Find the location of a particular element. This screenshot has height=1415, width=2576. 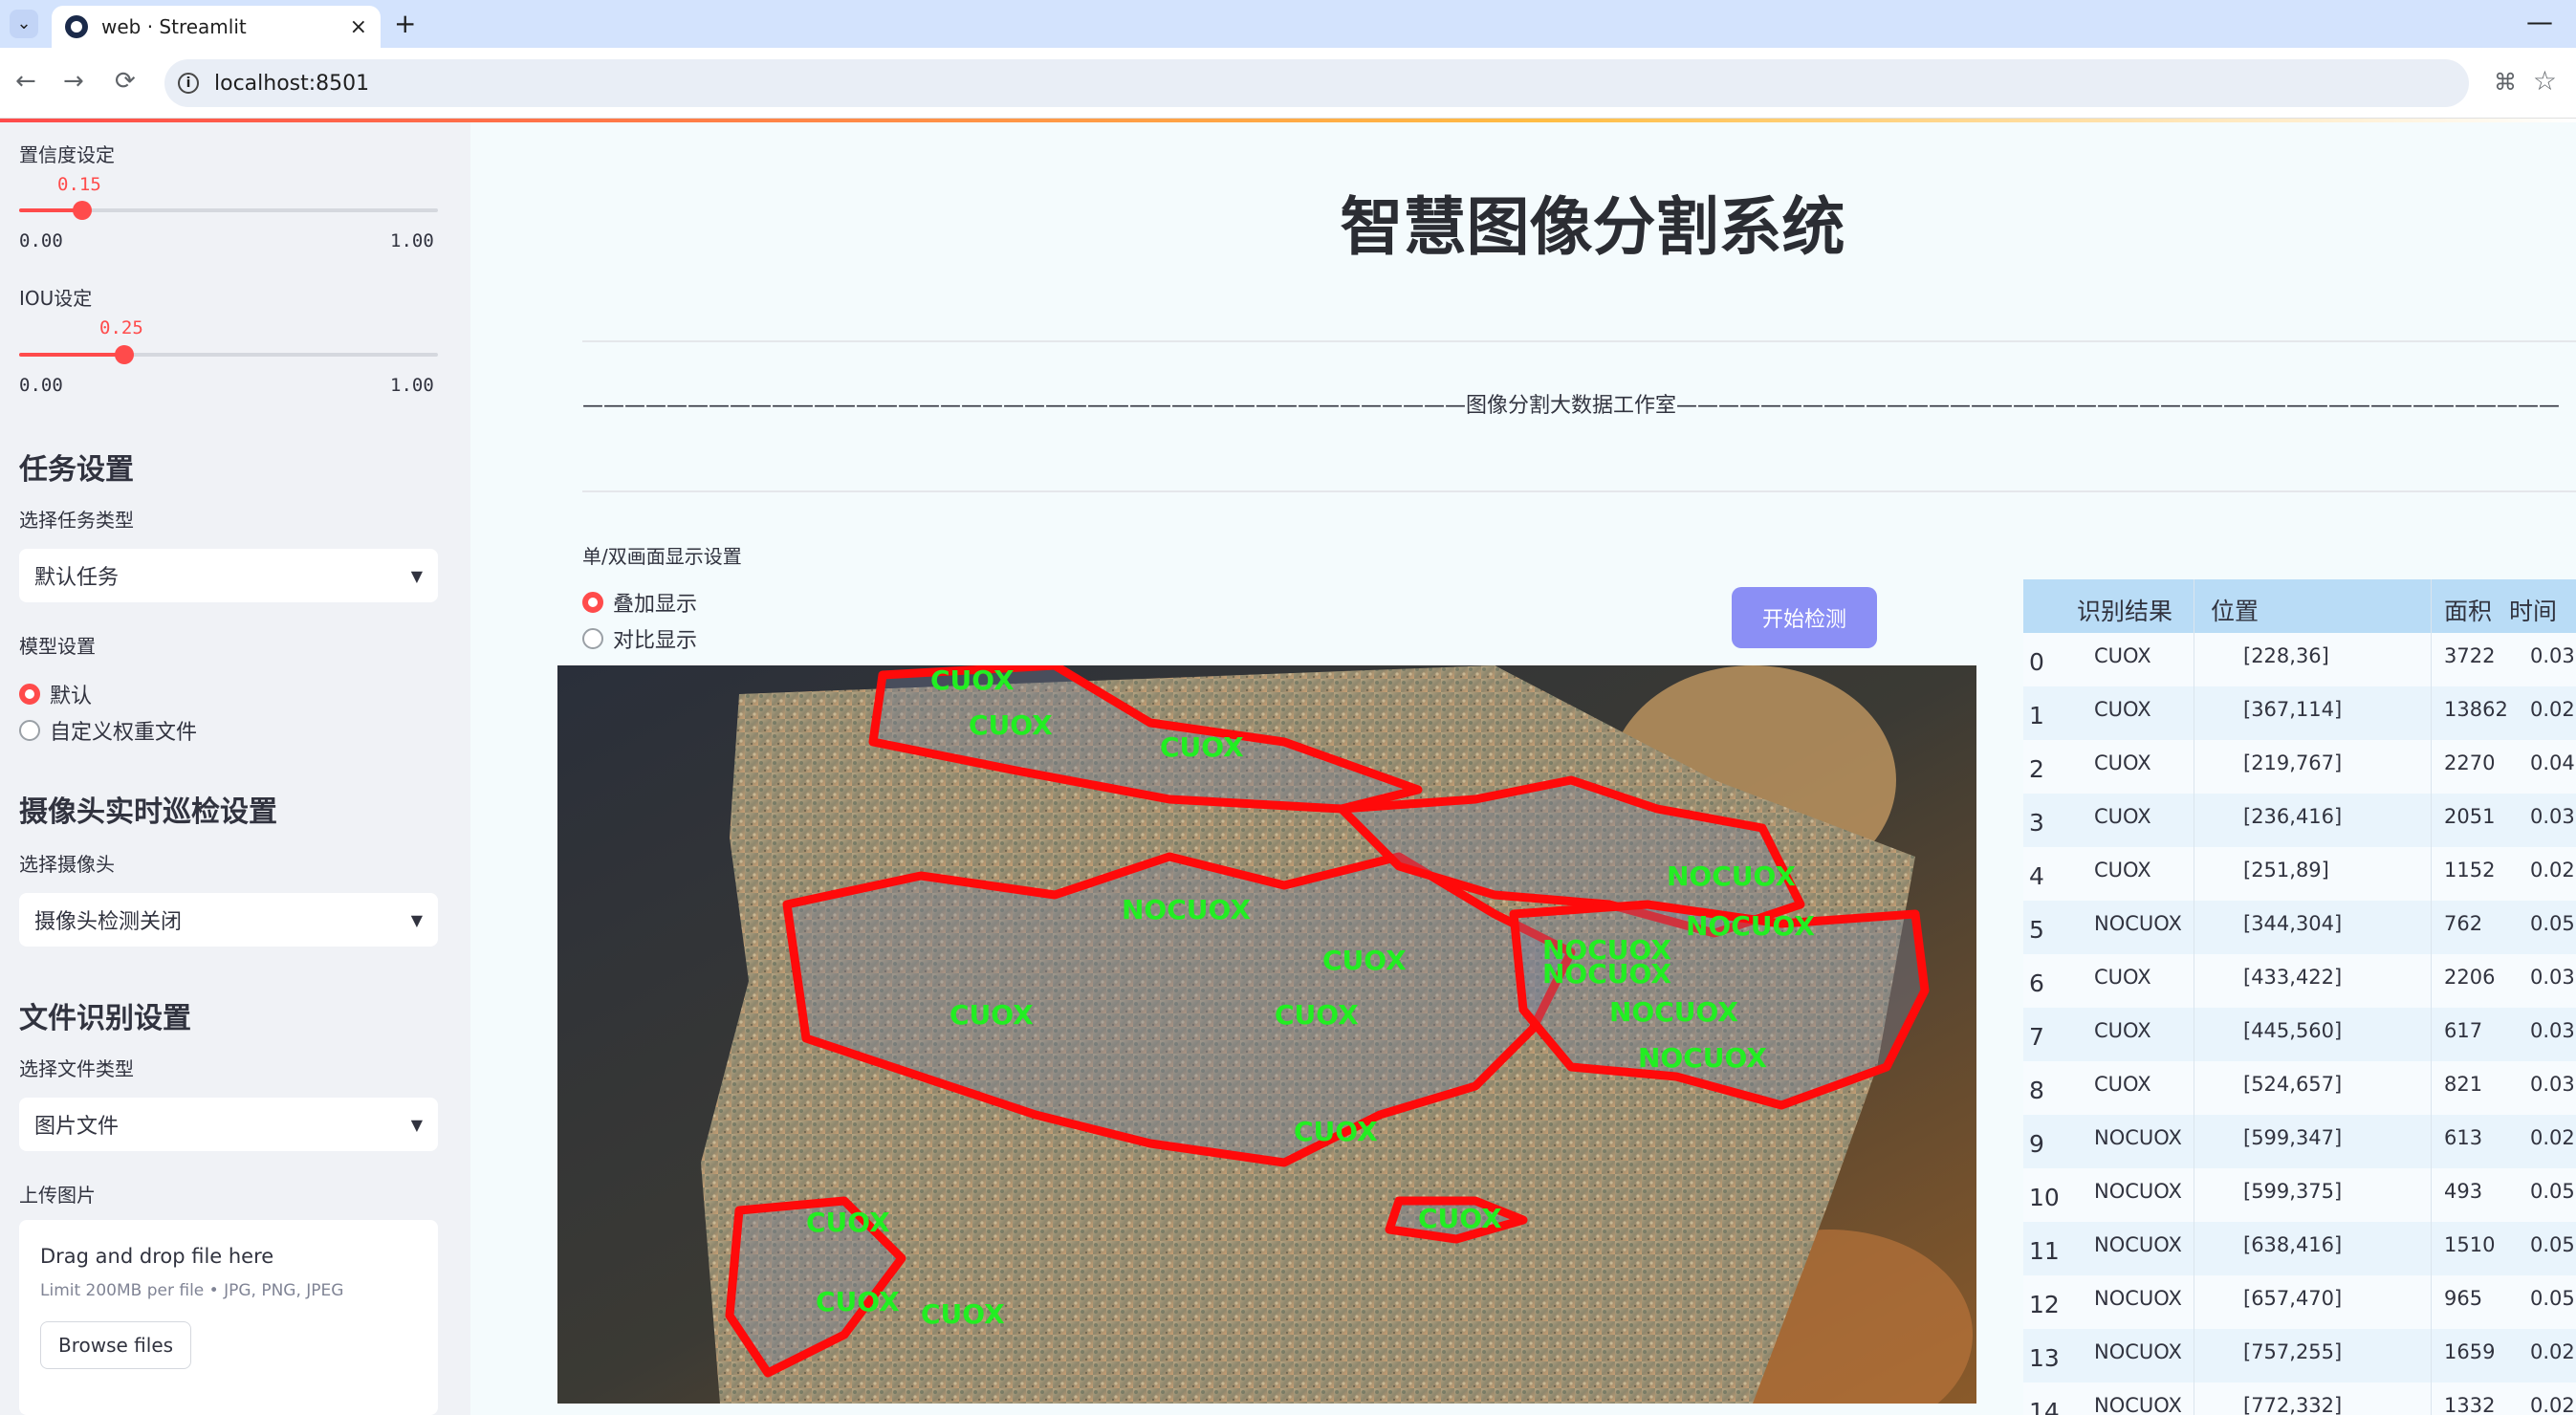

row-index: 6 is located at coordinates (2036, 983).